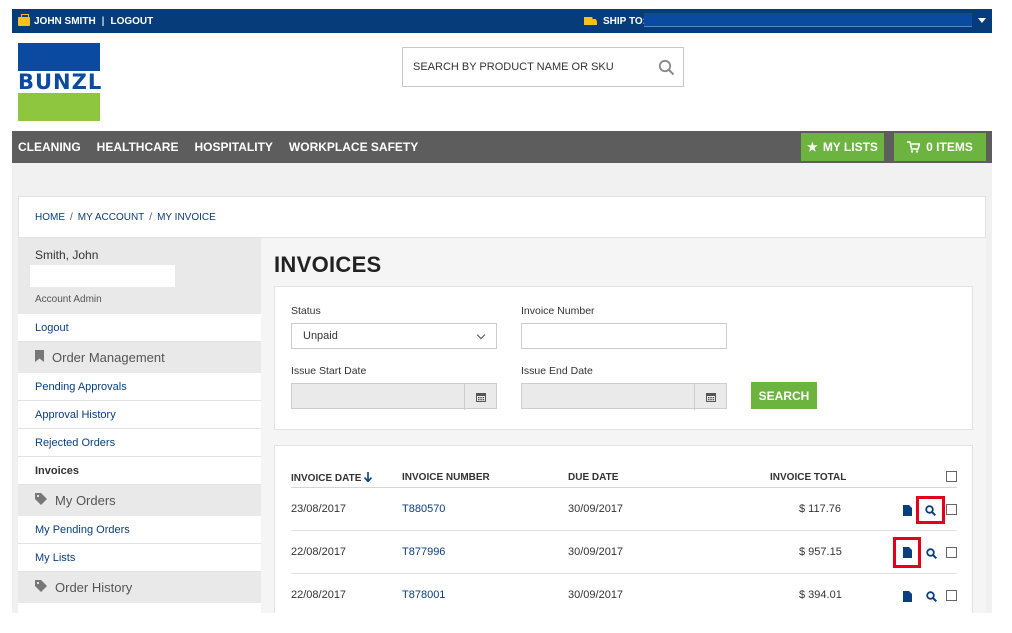 Image resolution: width=1012 pixels, height=633 pixels. Describe the element at coordinates (784, 395) in the screenshot. I see `search-button: SEARCH` at that location.